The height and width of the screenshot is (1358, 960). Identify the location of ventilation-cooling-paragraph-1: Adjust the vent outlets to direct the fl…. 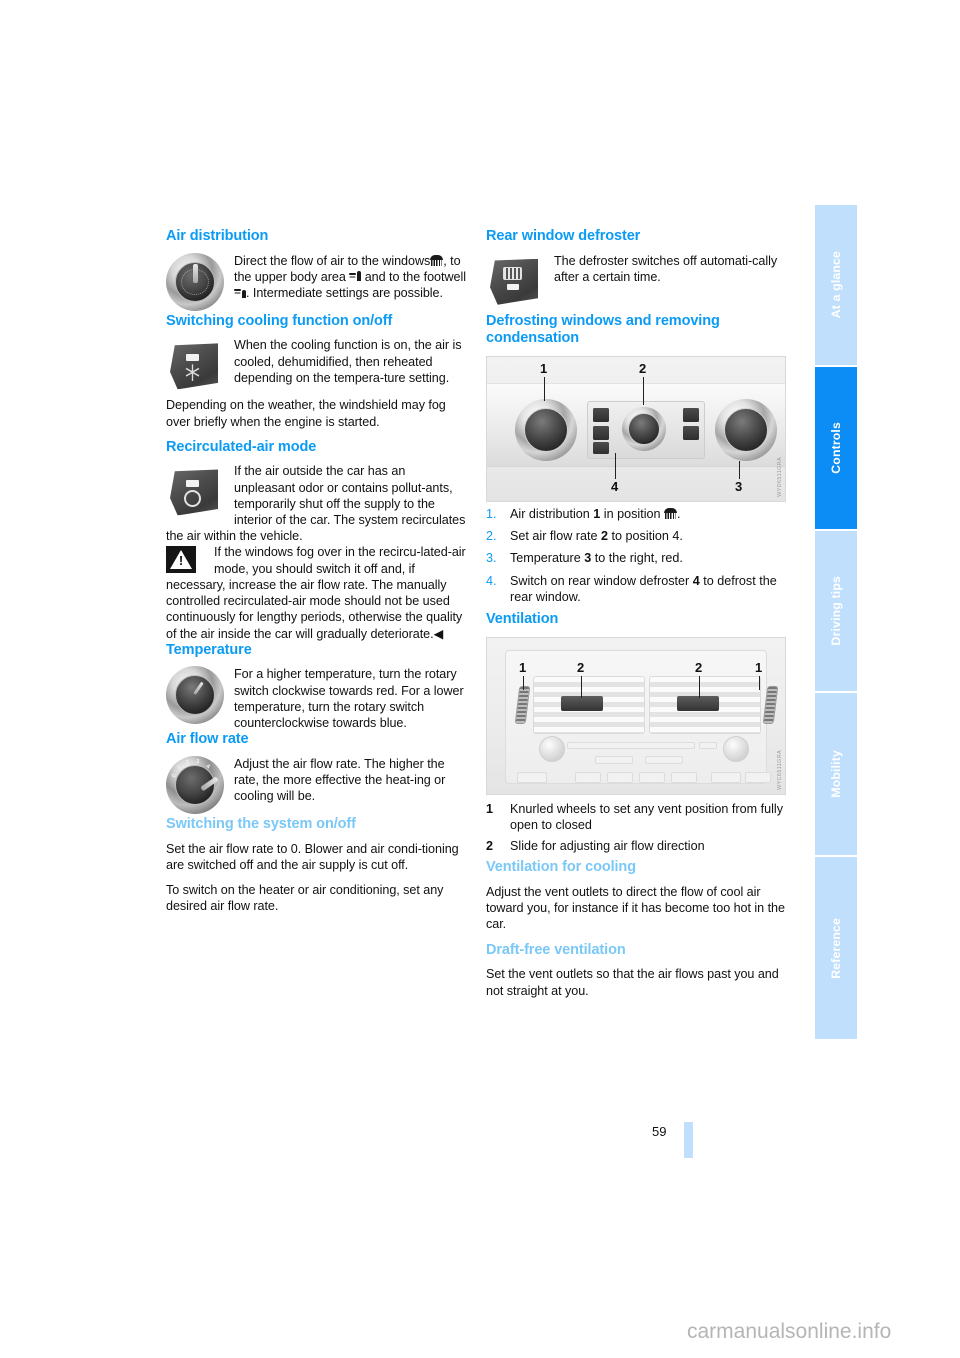
(635, 908).